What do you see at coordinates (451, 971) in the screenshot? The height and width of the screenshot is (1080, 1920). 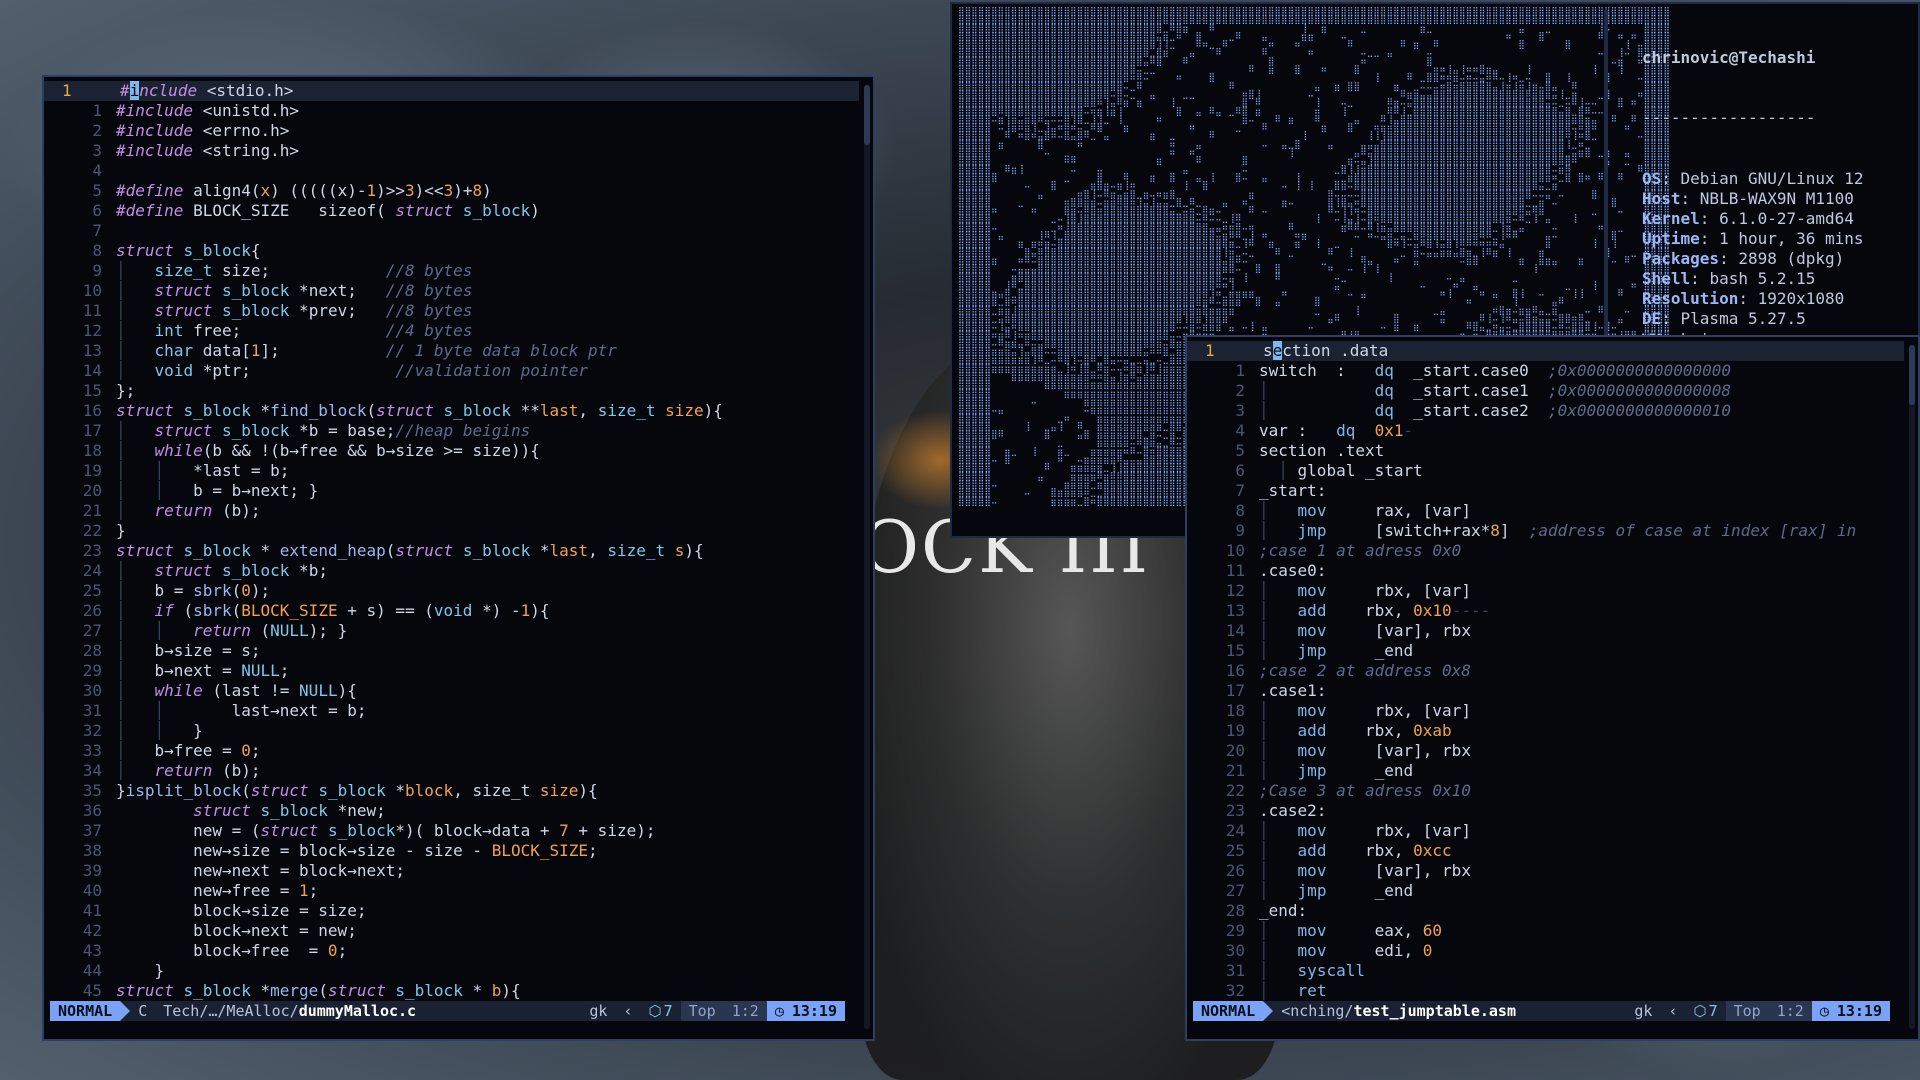 I see `code-line: 44 }` at bounding box center [451, 971].